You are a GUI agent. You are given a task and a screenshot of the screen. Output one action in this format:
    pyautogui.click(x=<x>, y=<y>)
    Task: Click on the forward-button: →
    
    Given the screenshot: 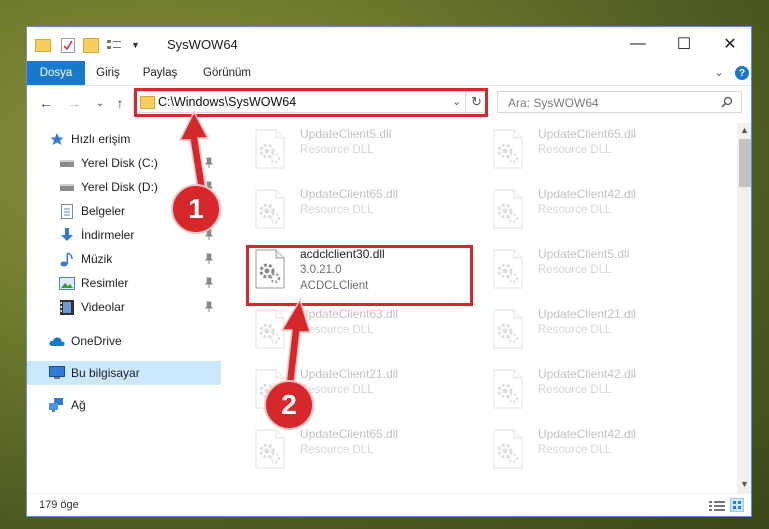 What is the action you would take?
    pyautogui.click(x=74, y=103)
    